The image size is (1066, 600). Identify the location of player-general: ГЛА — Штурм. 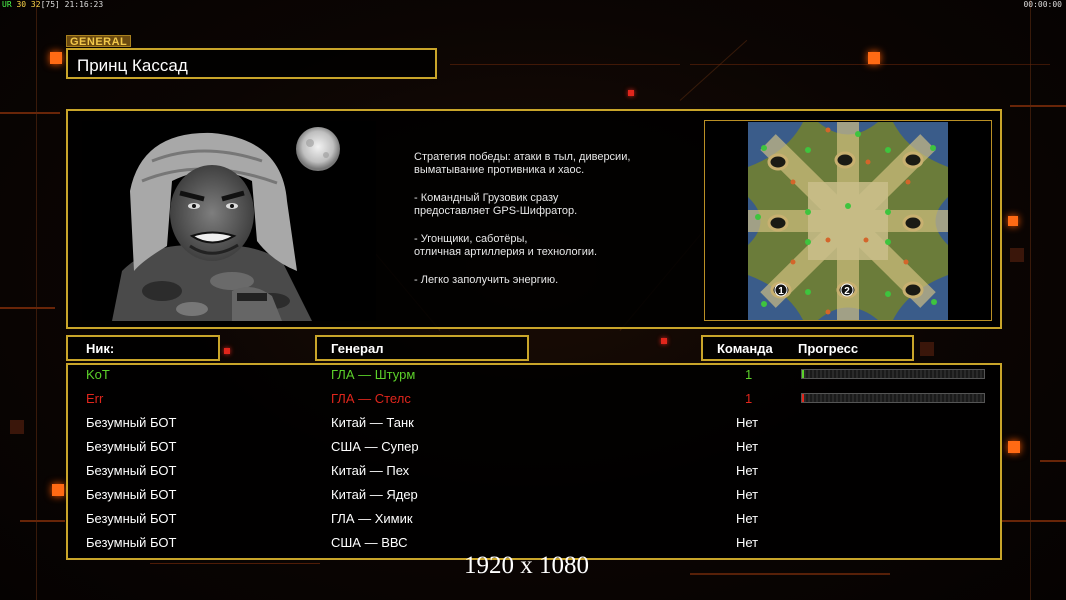
(373, 374).